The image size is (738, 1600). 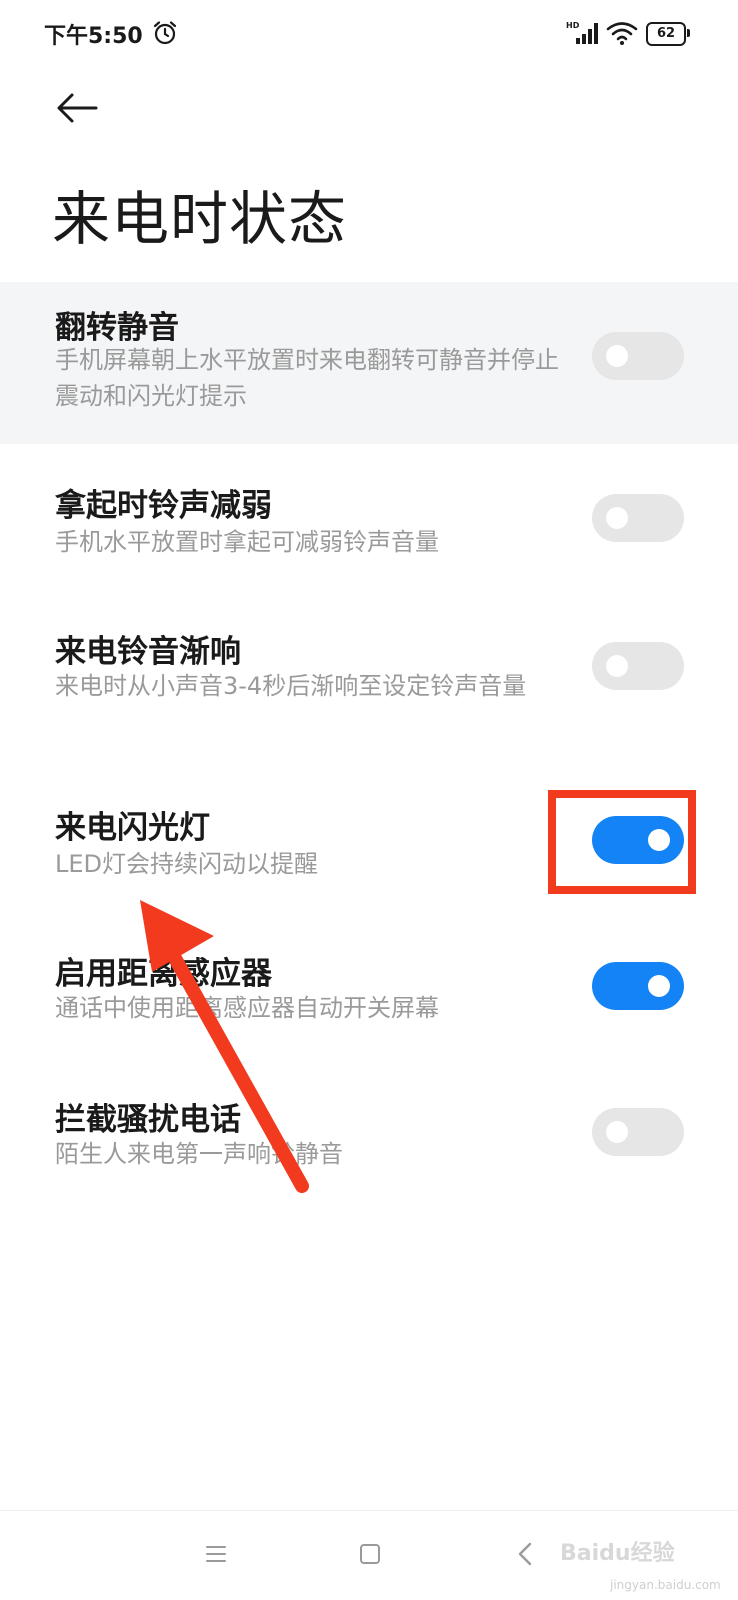 I want to click on annotation-arrow-icon, so click(x=224, y=1046).